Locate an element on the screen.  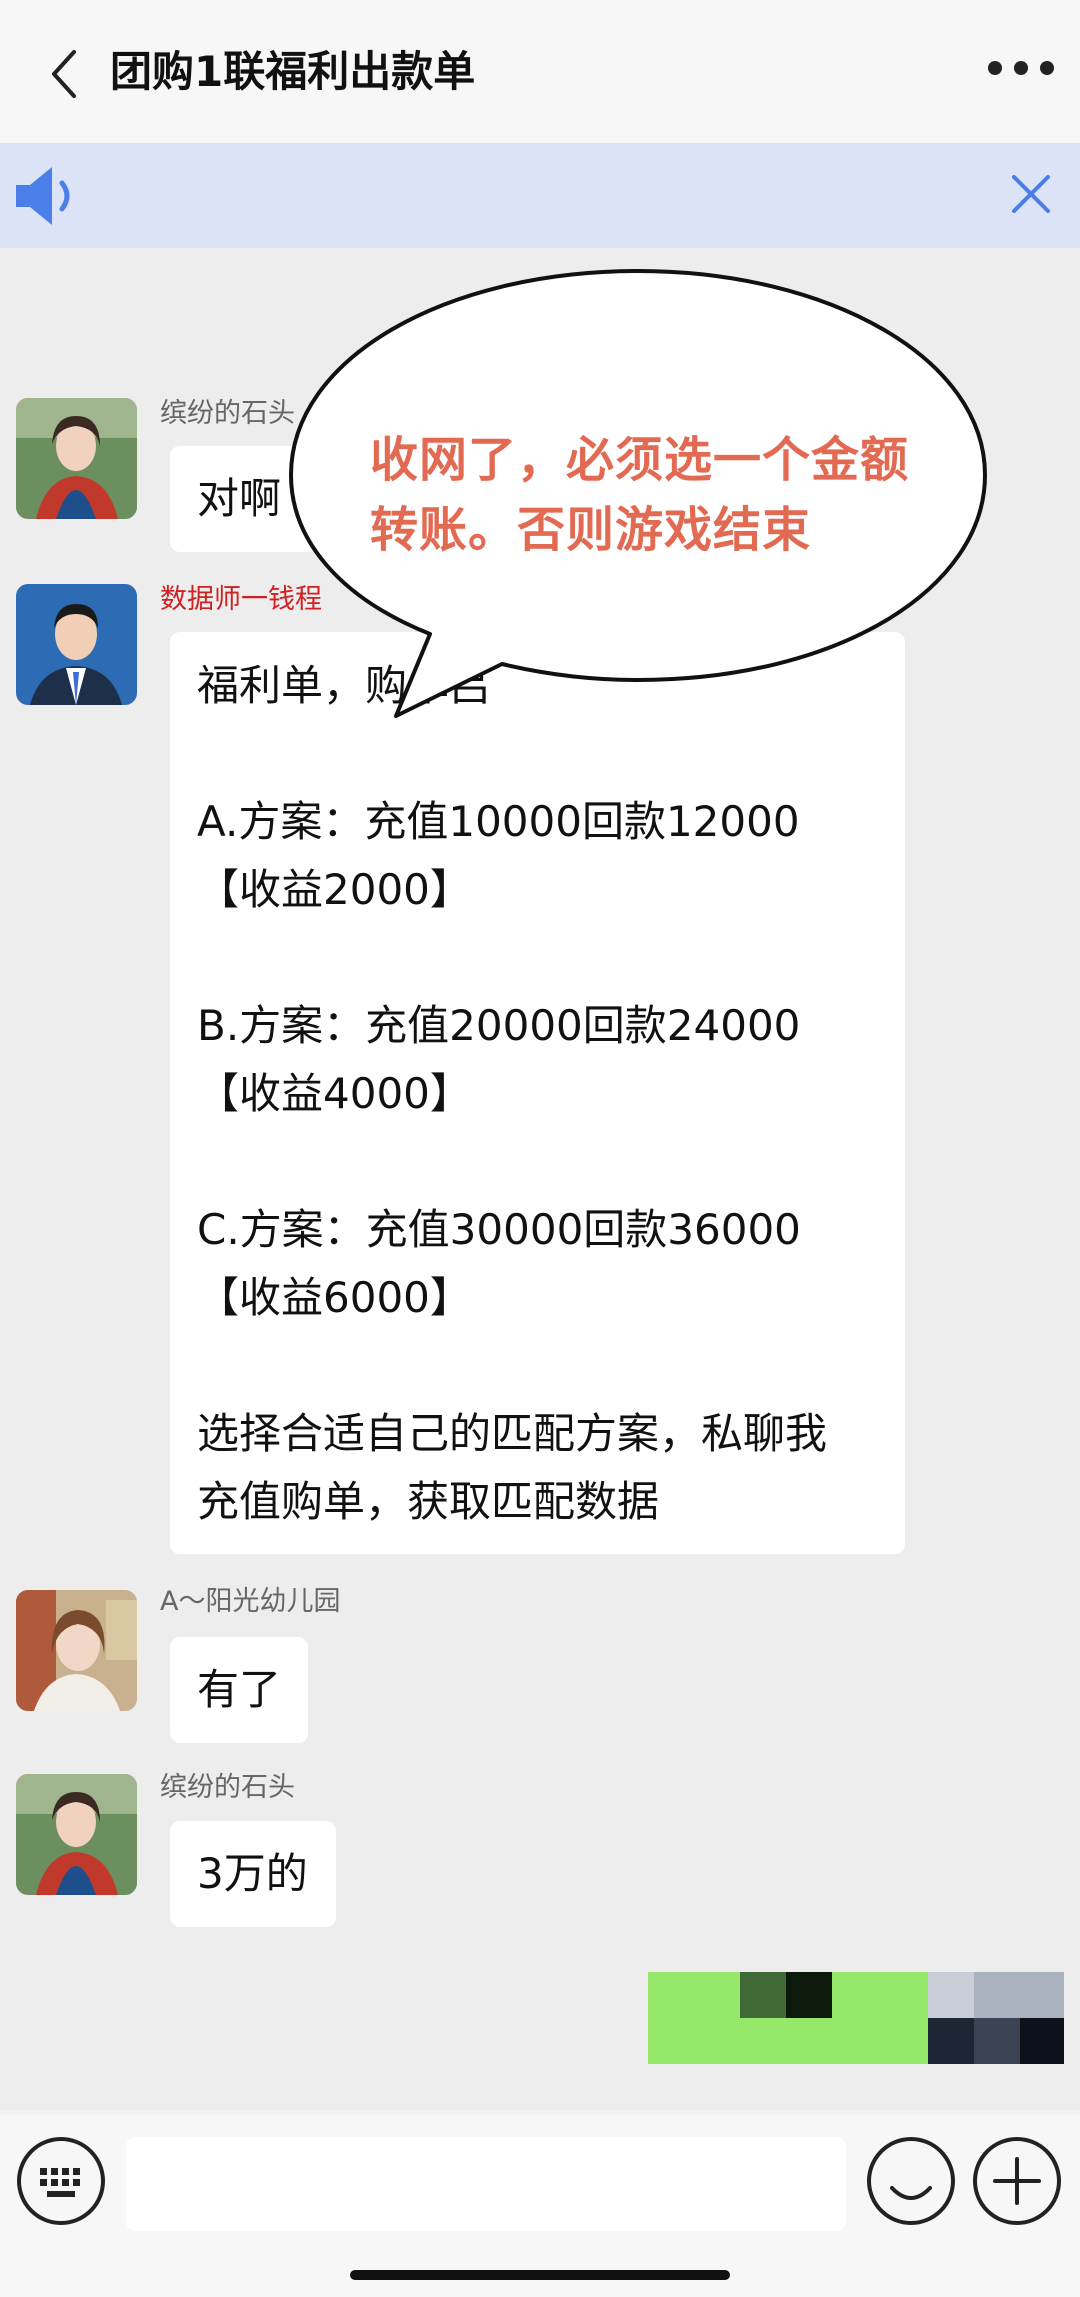
more-icon is located at coordinates (1021, 68).